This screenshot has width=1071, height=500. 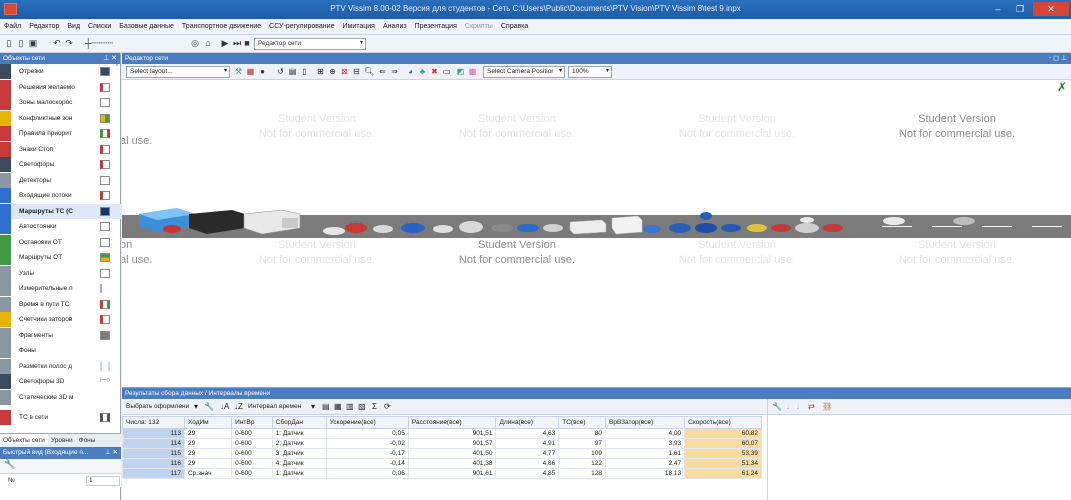 I want to click on table-cell: 80, so click(x=582, y=433).